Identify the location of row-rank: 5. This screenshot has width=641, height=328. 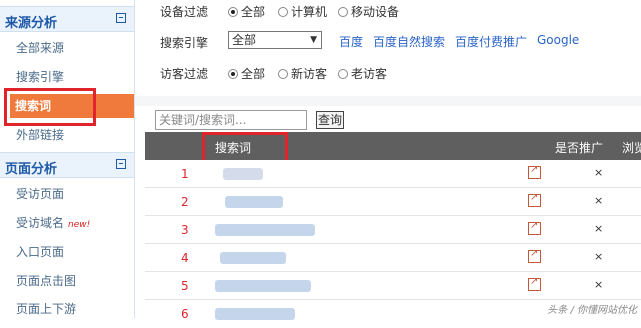
(185, 286).